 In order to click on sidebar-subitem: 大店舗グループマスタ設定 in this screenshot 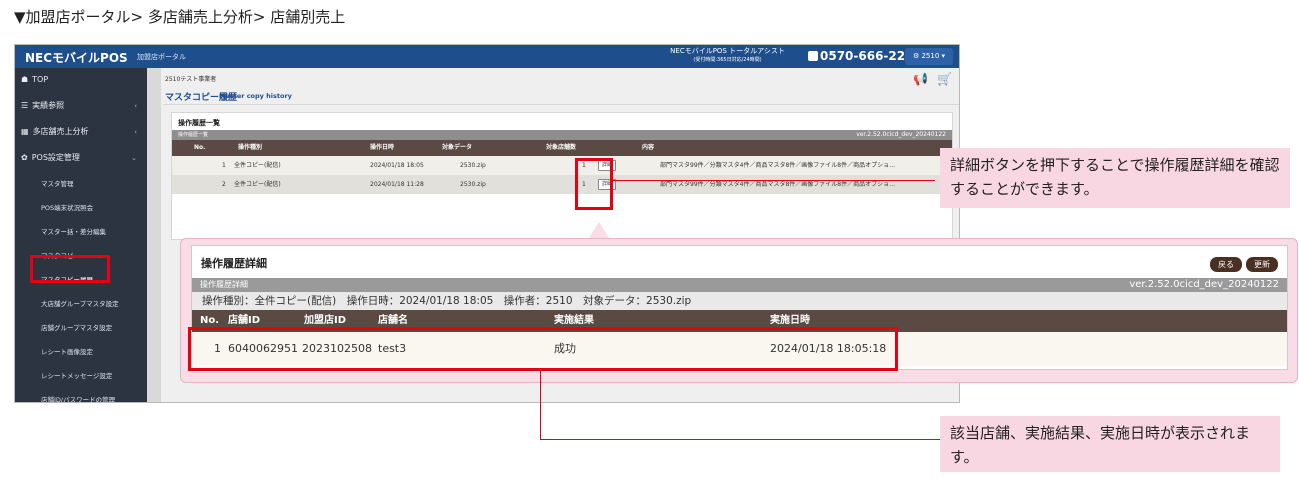, I will do `click(81, 304)`.